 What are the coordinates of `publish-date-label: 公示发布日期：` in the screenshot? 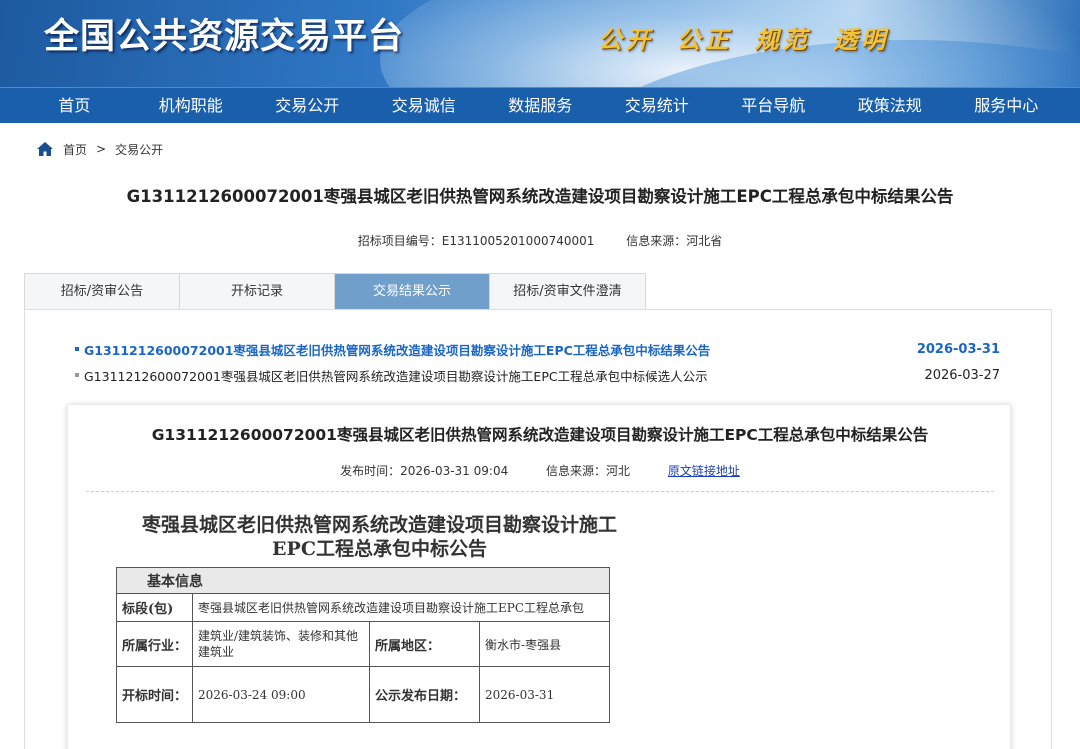 It's located at (425, 694).